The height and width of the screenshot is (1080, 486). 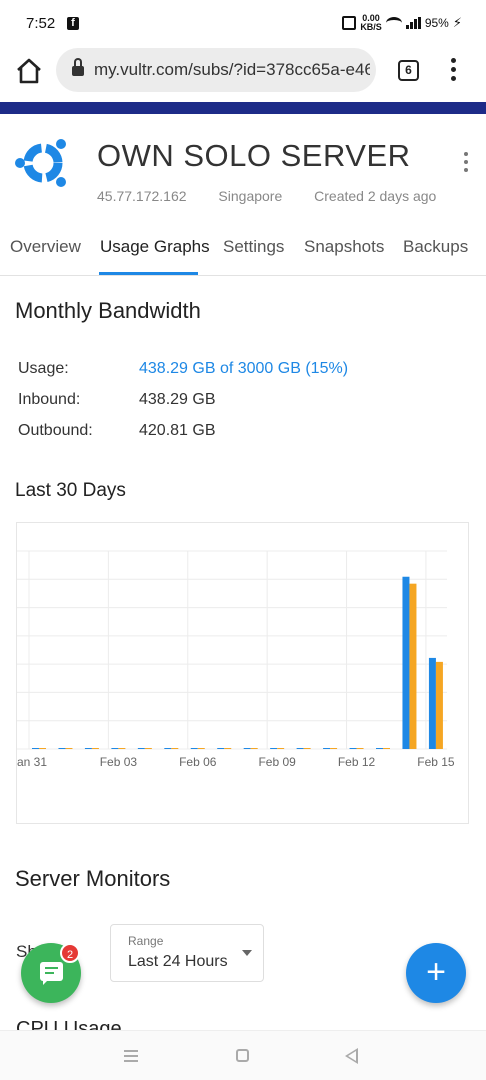 What do you see at coordinates (177, 430) in the screenshot?
I see `outbound-value: 420.81 GB` at bounding box center [177, 430].